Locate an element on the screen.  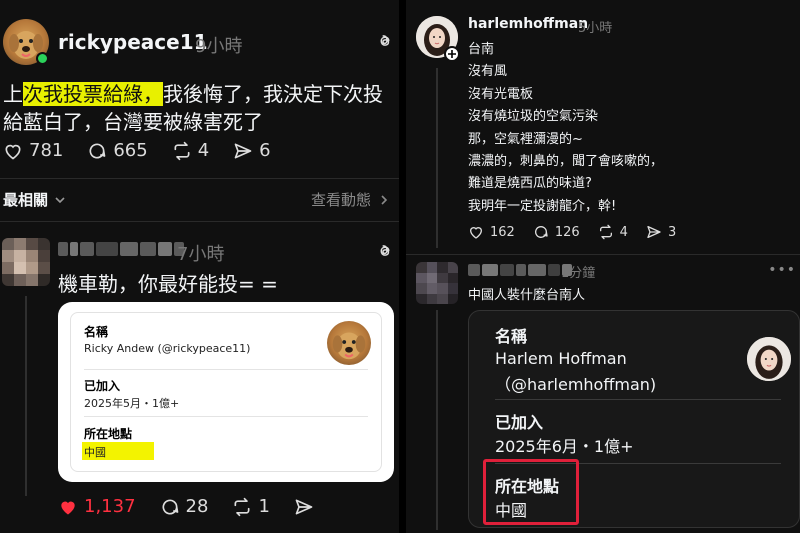
sort-dropdown: 最相關 is located at coordinates (34, 199).